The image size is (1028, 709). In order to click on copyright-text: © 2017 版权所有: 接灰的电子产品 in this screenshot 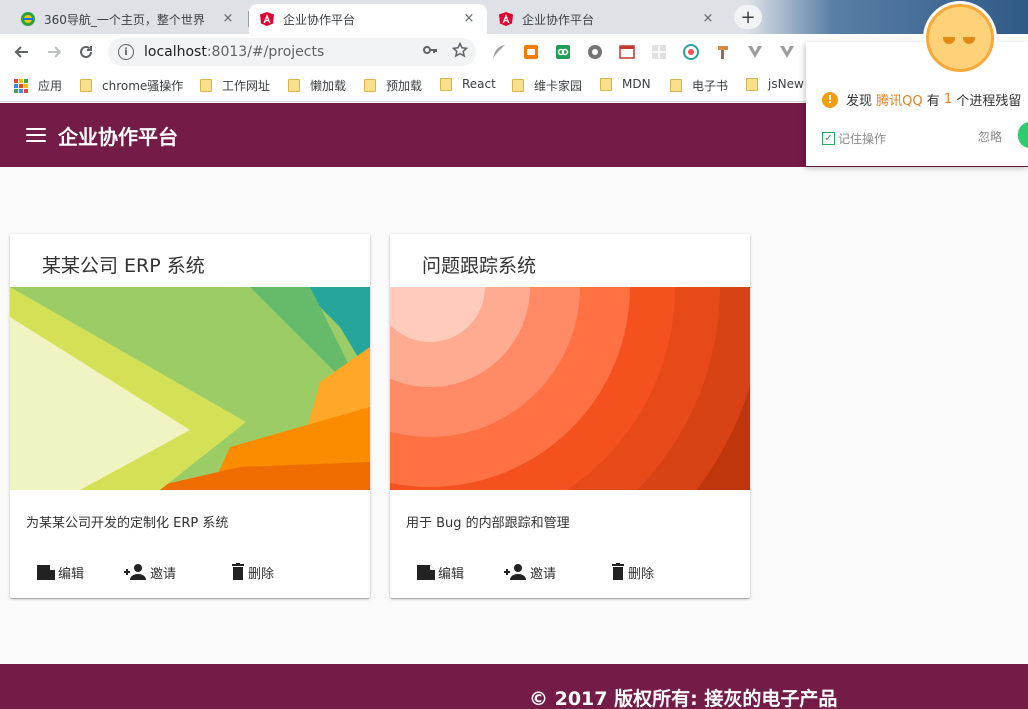, I will do `click(683, 698)`.